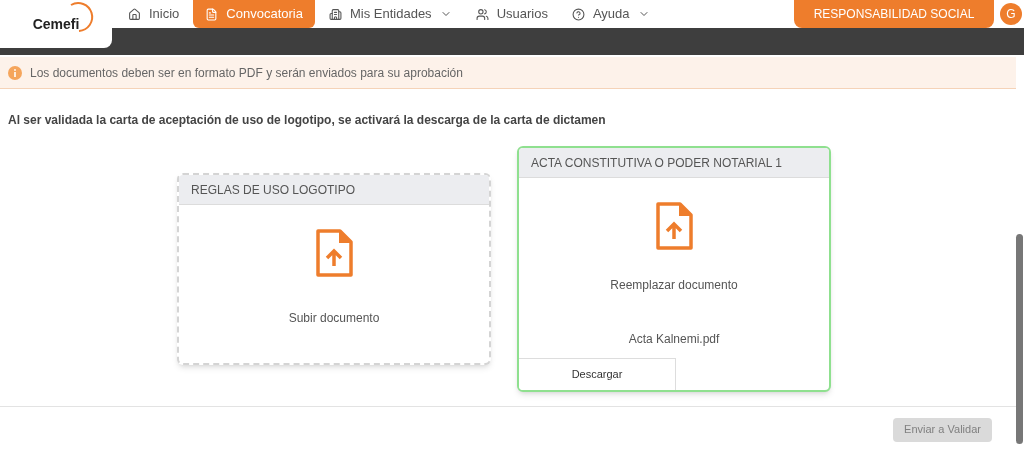  Describe the element at coordinates (307, 120) in the screenshot. I see `notice-text: Al ser validada la carta de aceptación de uso de logotipo, se activará la descarga de la carta de dictamen` at that location.